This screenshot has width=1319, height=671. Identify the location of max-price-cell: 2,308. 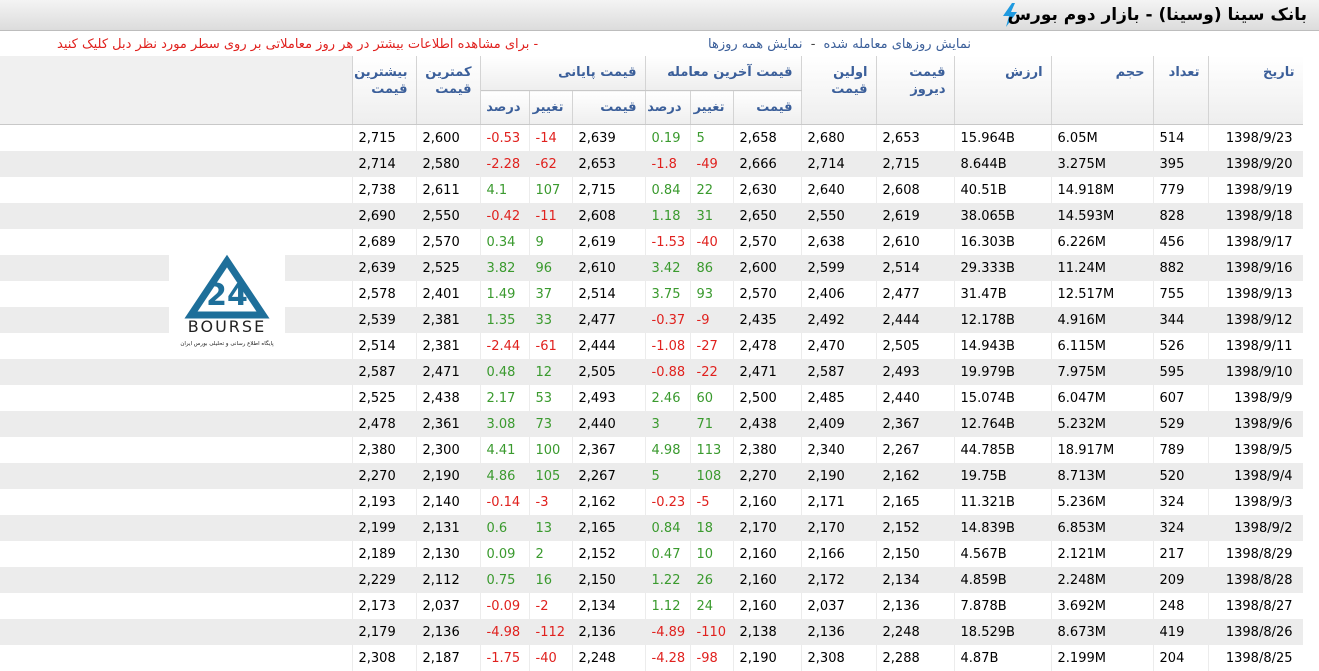
(384, 658).